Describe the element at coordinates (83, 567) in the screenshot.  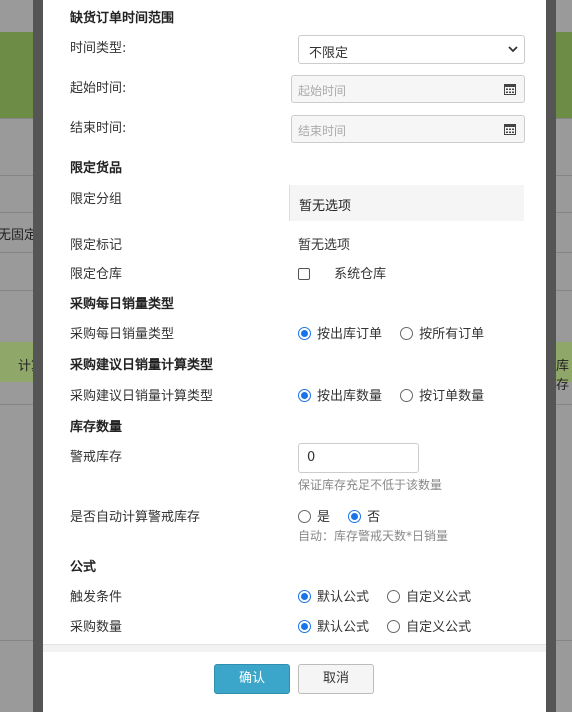
I see `section-title-formula: 公式` at that location.